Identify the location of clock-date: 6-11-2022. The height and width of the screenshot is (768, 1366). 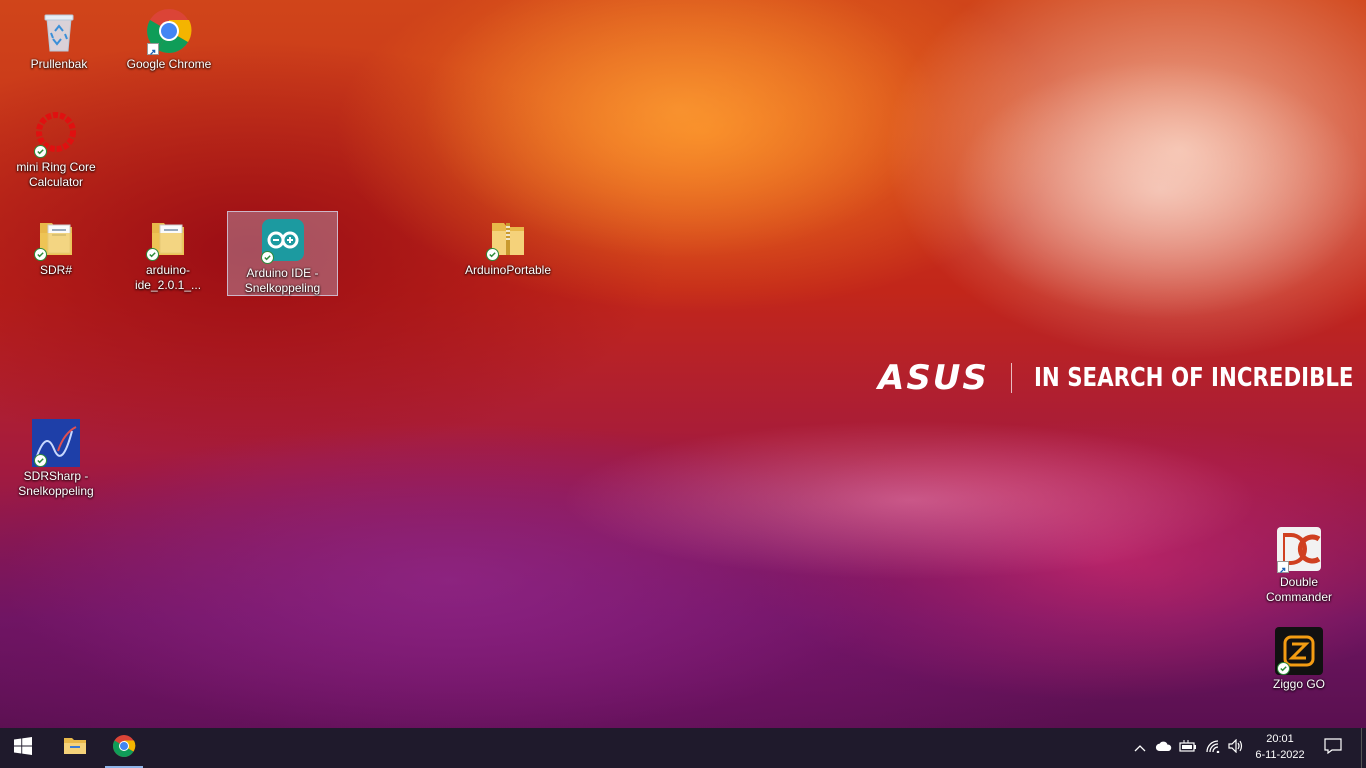
(1280, 755).